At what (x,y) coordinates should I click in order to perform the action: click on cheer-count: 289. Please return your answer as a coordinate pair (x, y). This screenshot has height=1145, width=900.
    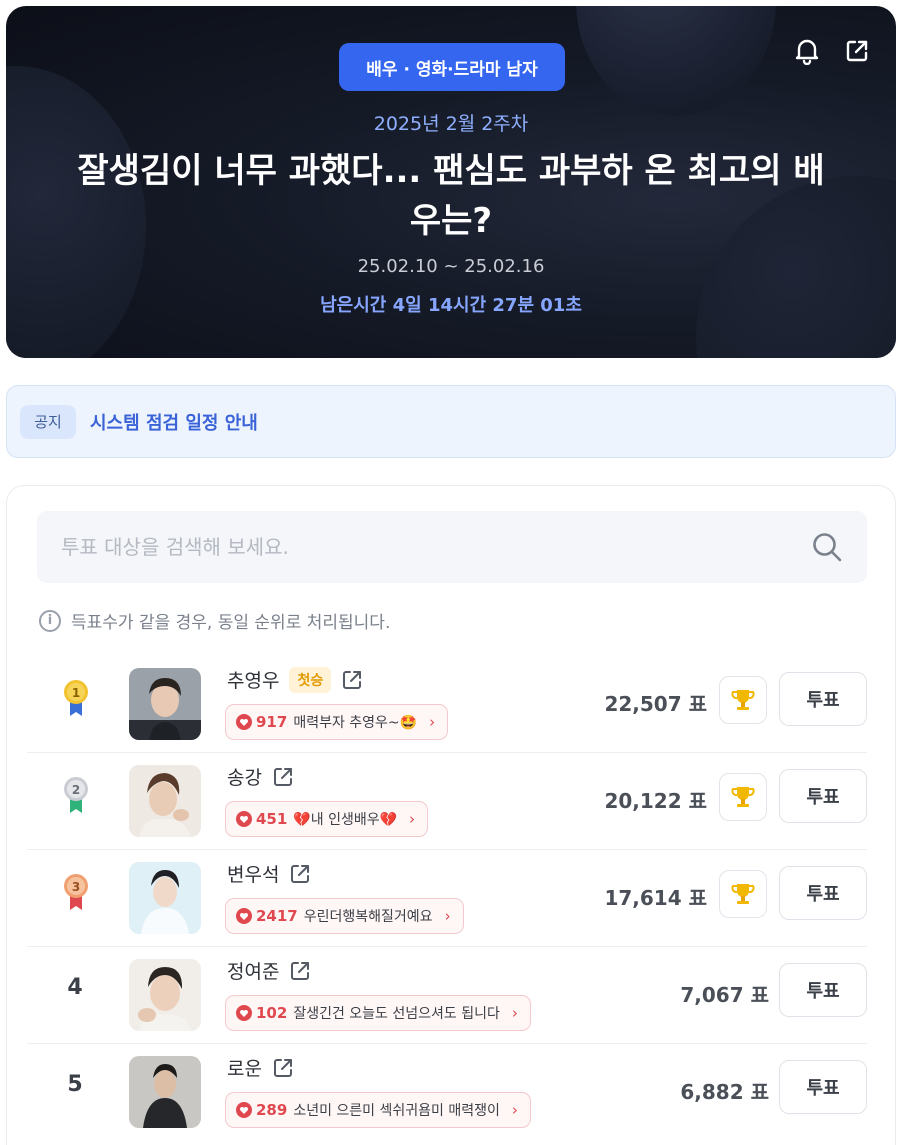
    Looking at the image, I should click on (272, 1110).